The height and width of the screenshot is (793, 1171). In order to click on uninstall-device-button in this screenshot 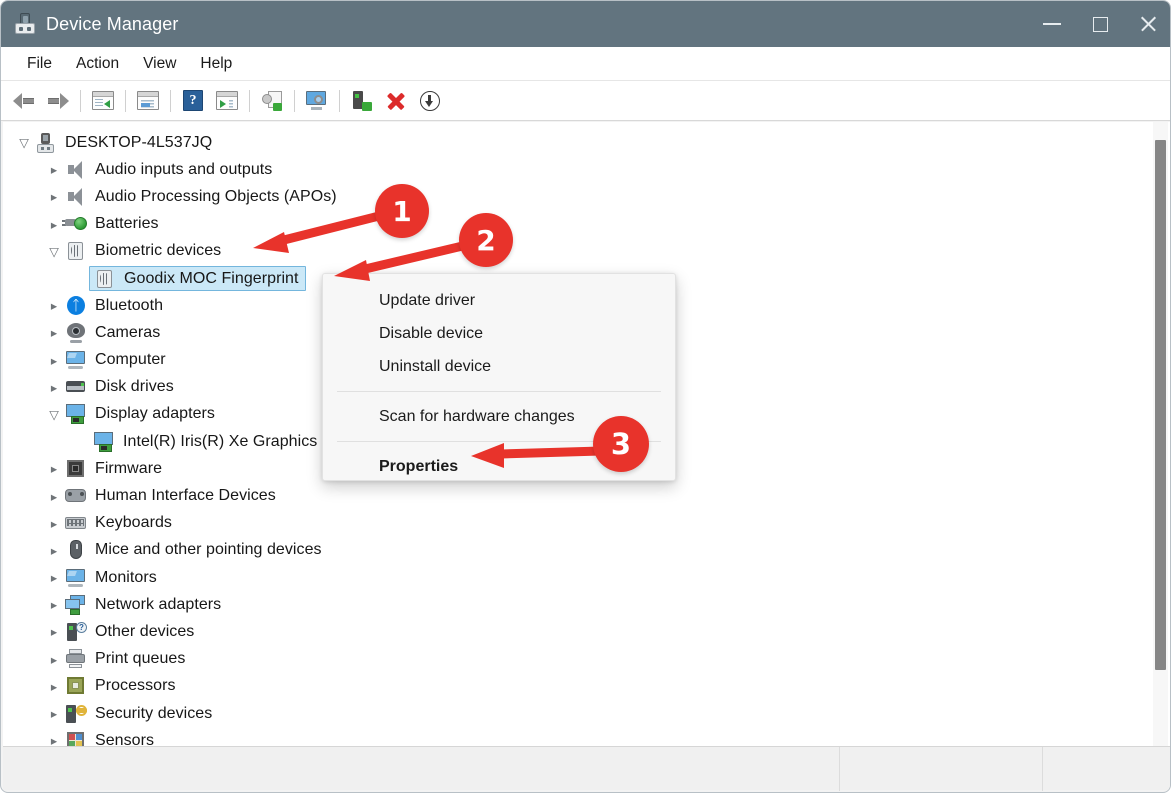, I will do `click(396, 101)`.